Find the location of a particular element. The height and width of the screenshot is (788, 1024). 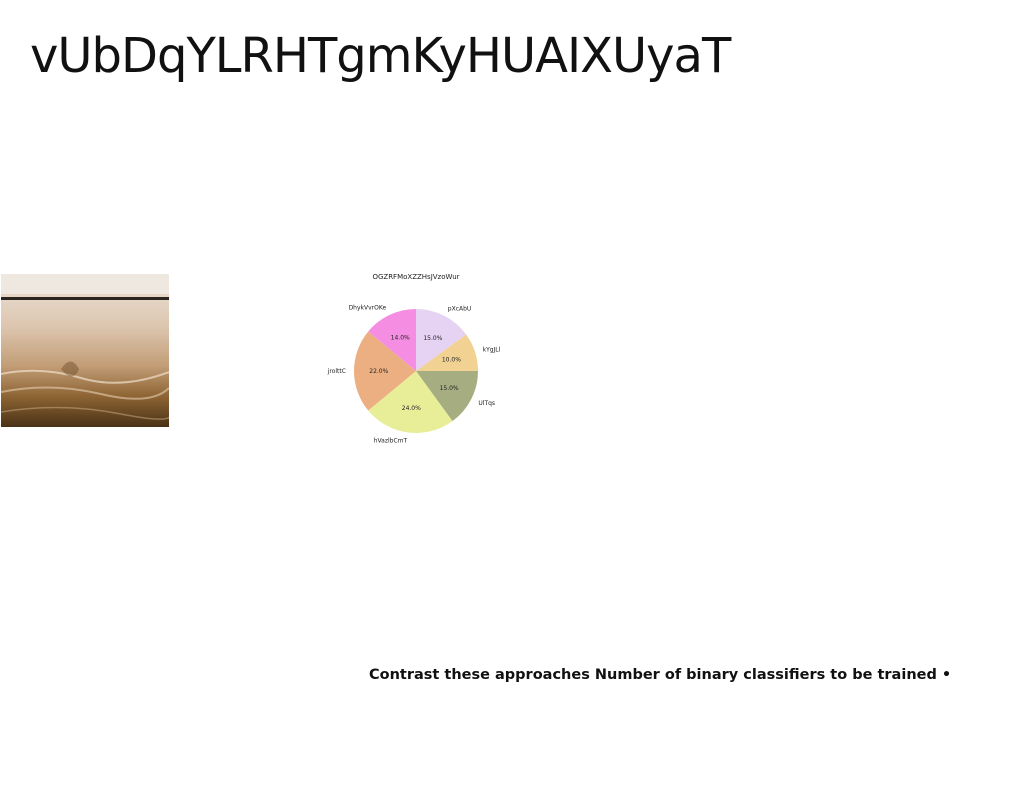

pie-pct-label: 10.0% is located at coordinates (451, 360).